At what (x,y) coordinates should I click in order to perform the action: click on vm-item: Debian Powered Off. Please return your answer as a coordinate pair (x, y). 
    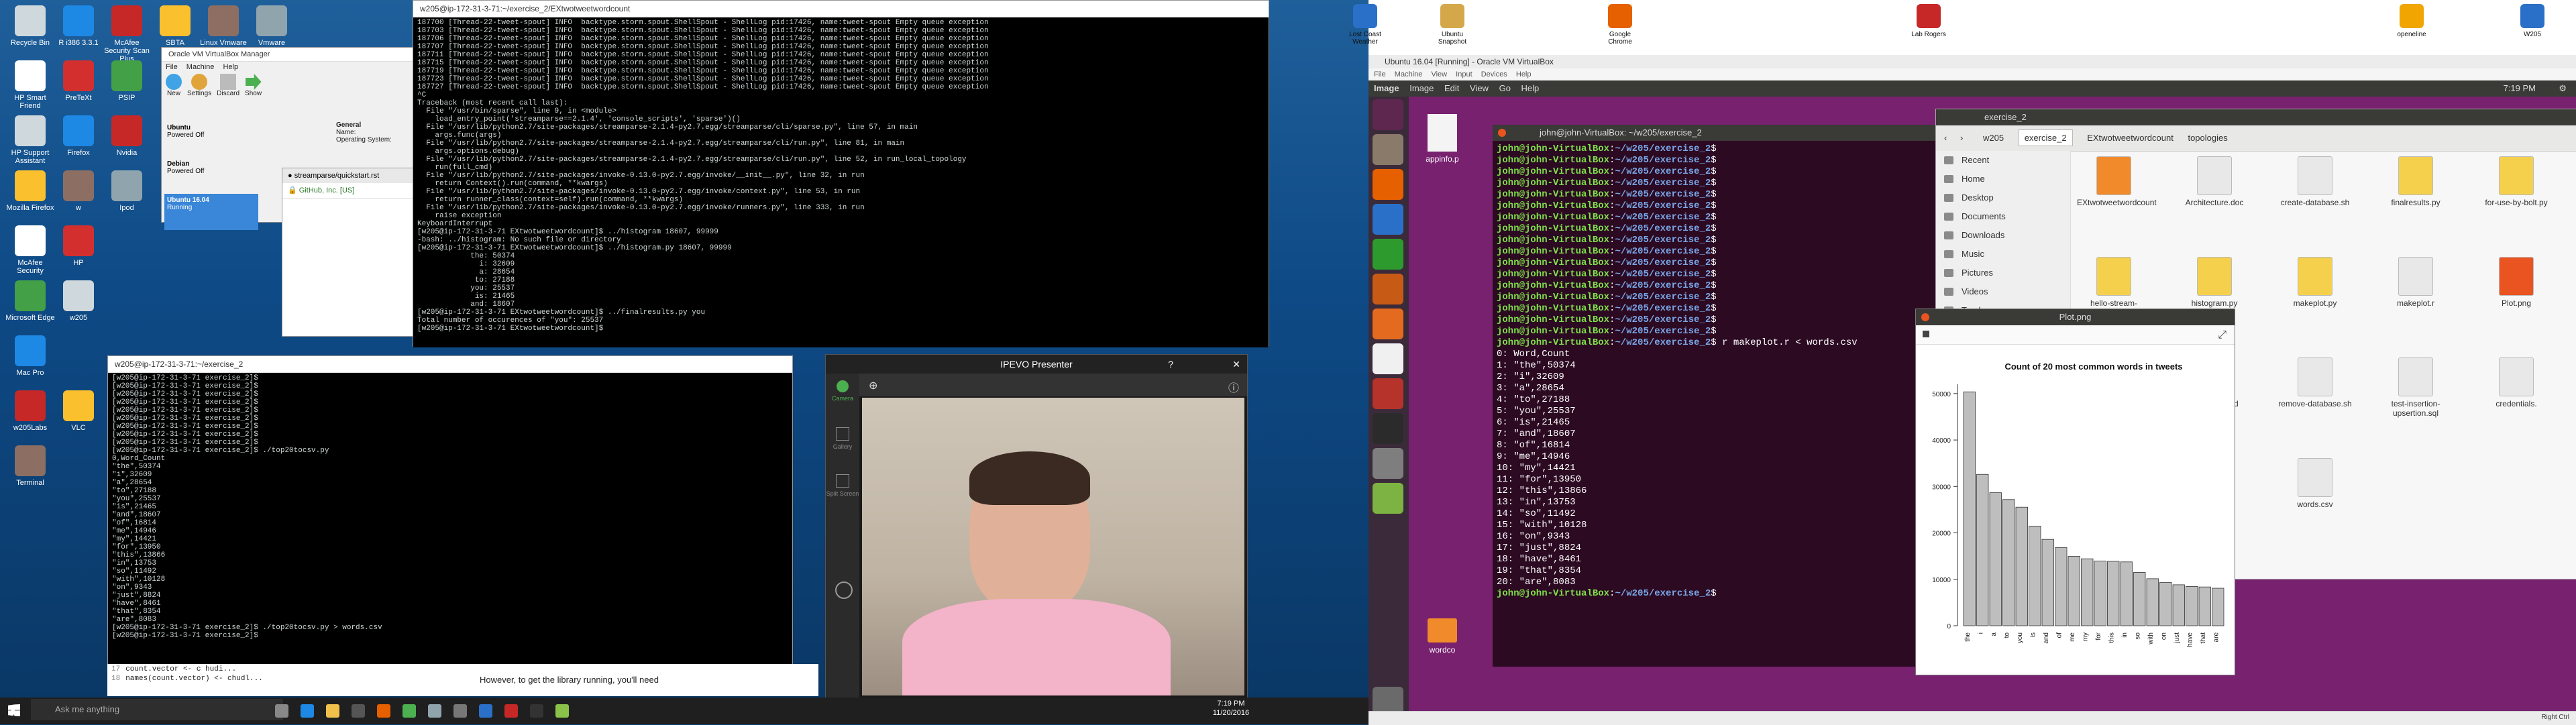
    Looking at the image, I should click on (211, 176).